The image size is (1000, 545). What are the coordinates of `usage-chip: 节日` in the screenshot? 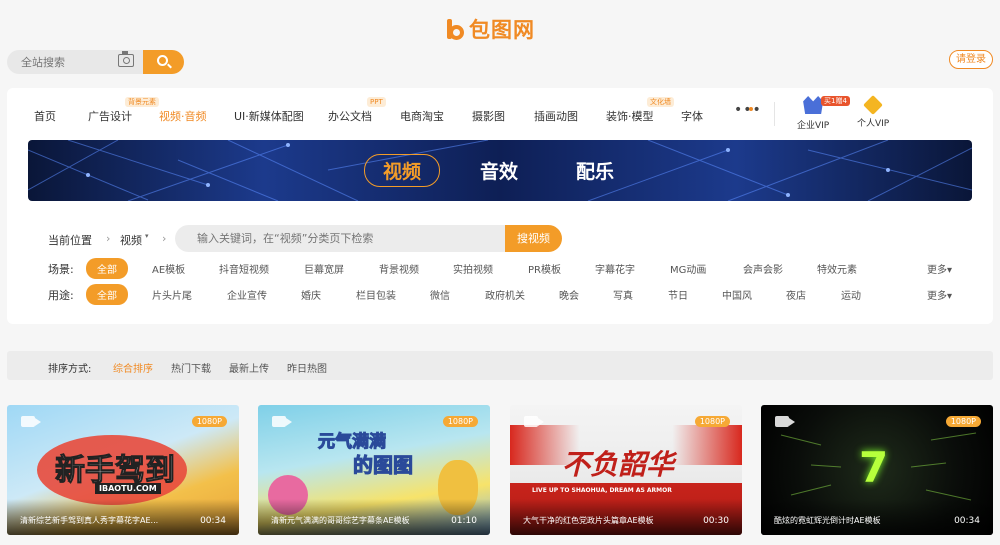 It's located at (678, 294).